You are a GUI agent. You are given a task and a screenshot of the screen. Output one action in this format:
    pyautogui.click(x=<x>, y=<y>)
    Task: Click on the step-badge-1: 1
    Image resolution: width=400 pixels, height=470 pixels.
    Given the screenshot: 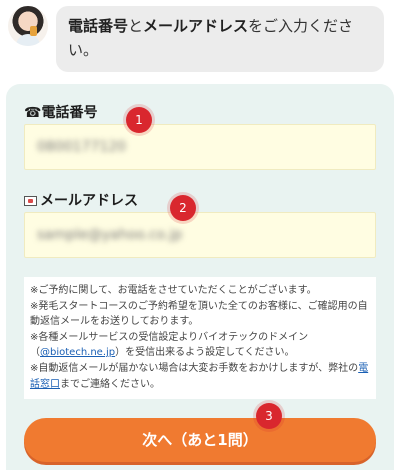 What is the action you would take?
    pyautogui.click(x=139, y=120)
    